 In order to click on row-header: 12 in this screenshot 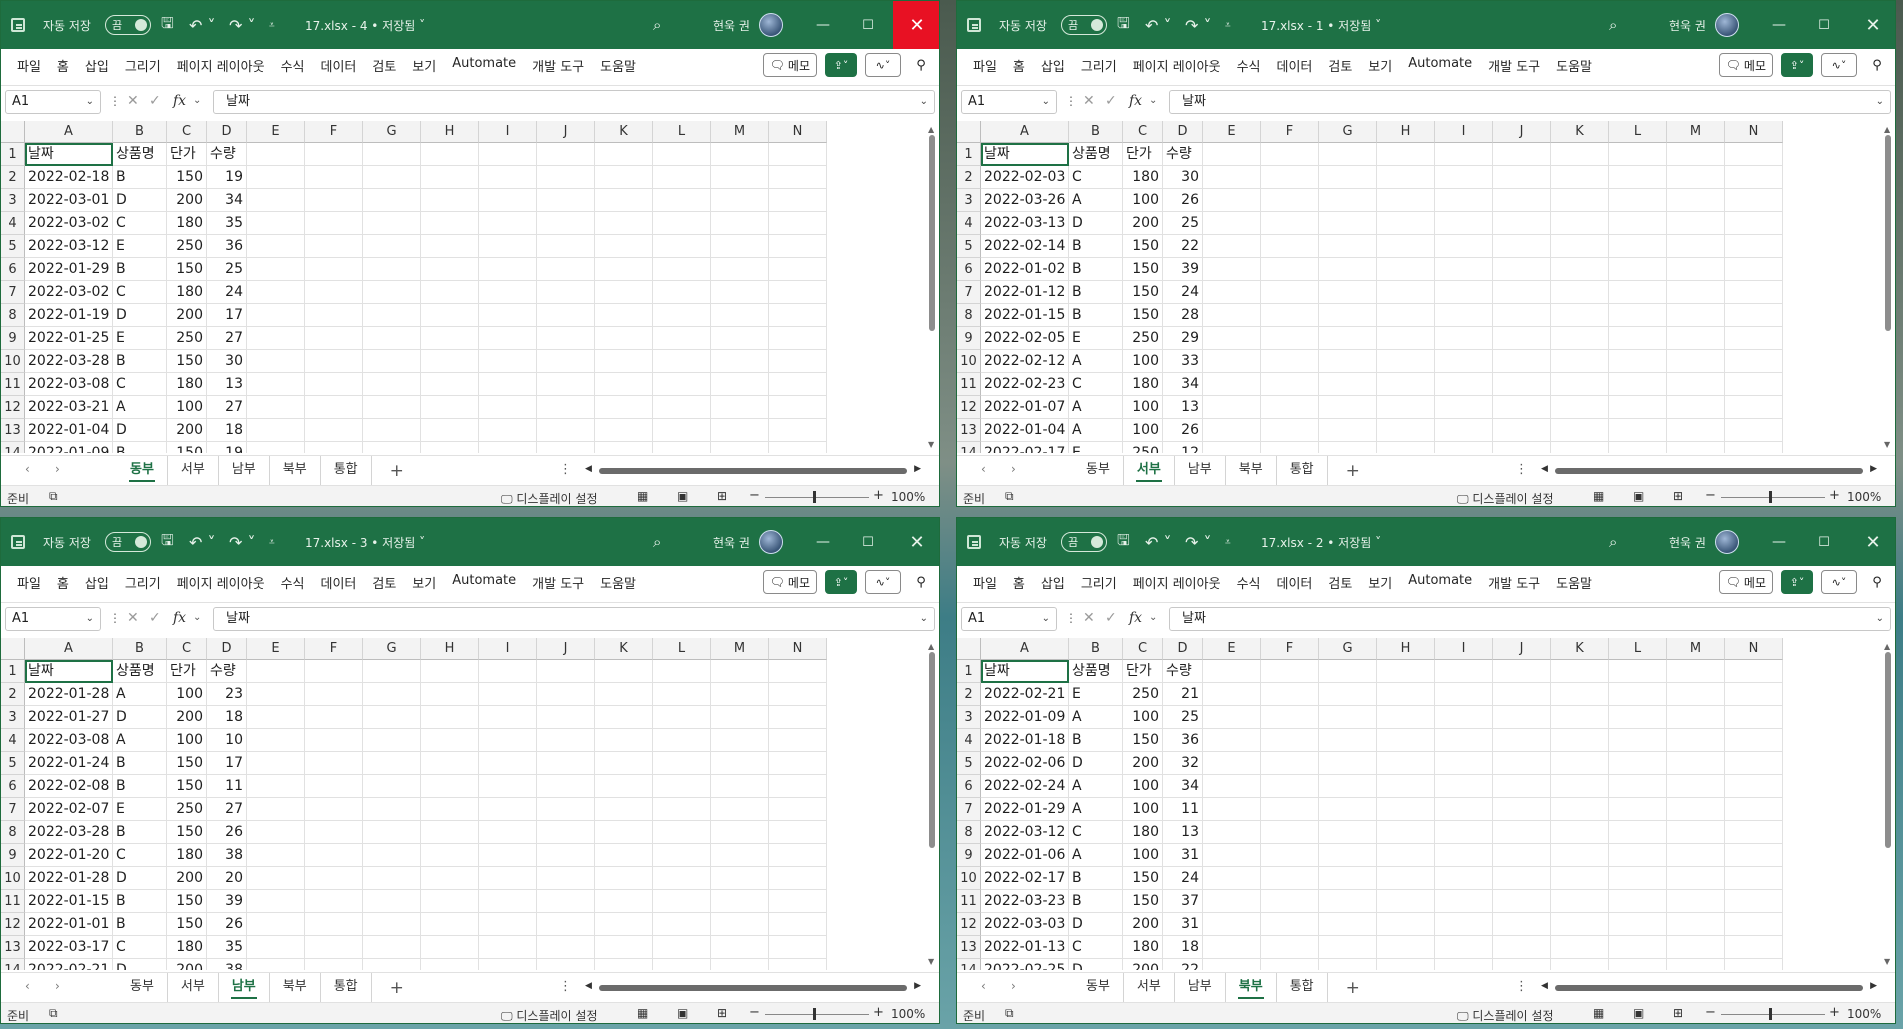, I will do `click(13, 407)`.